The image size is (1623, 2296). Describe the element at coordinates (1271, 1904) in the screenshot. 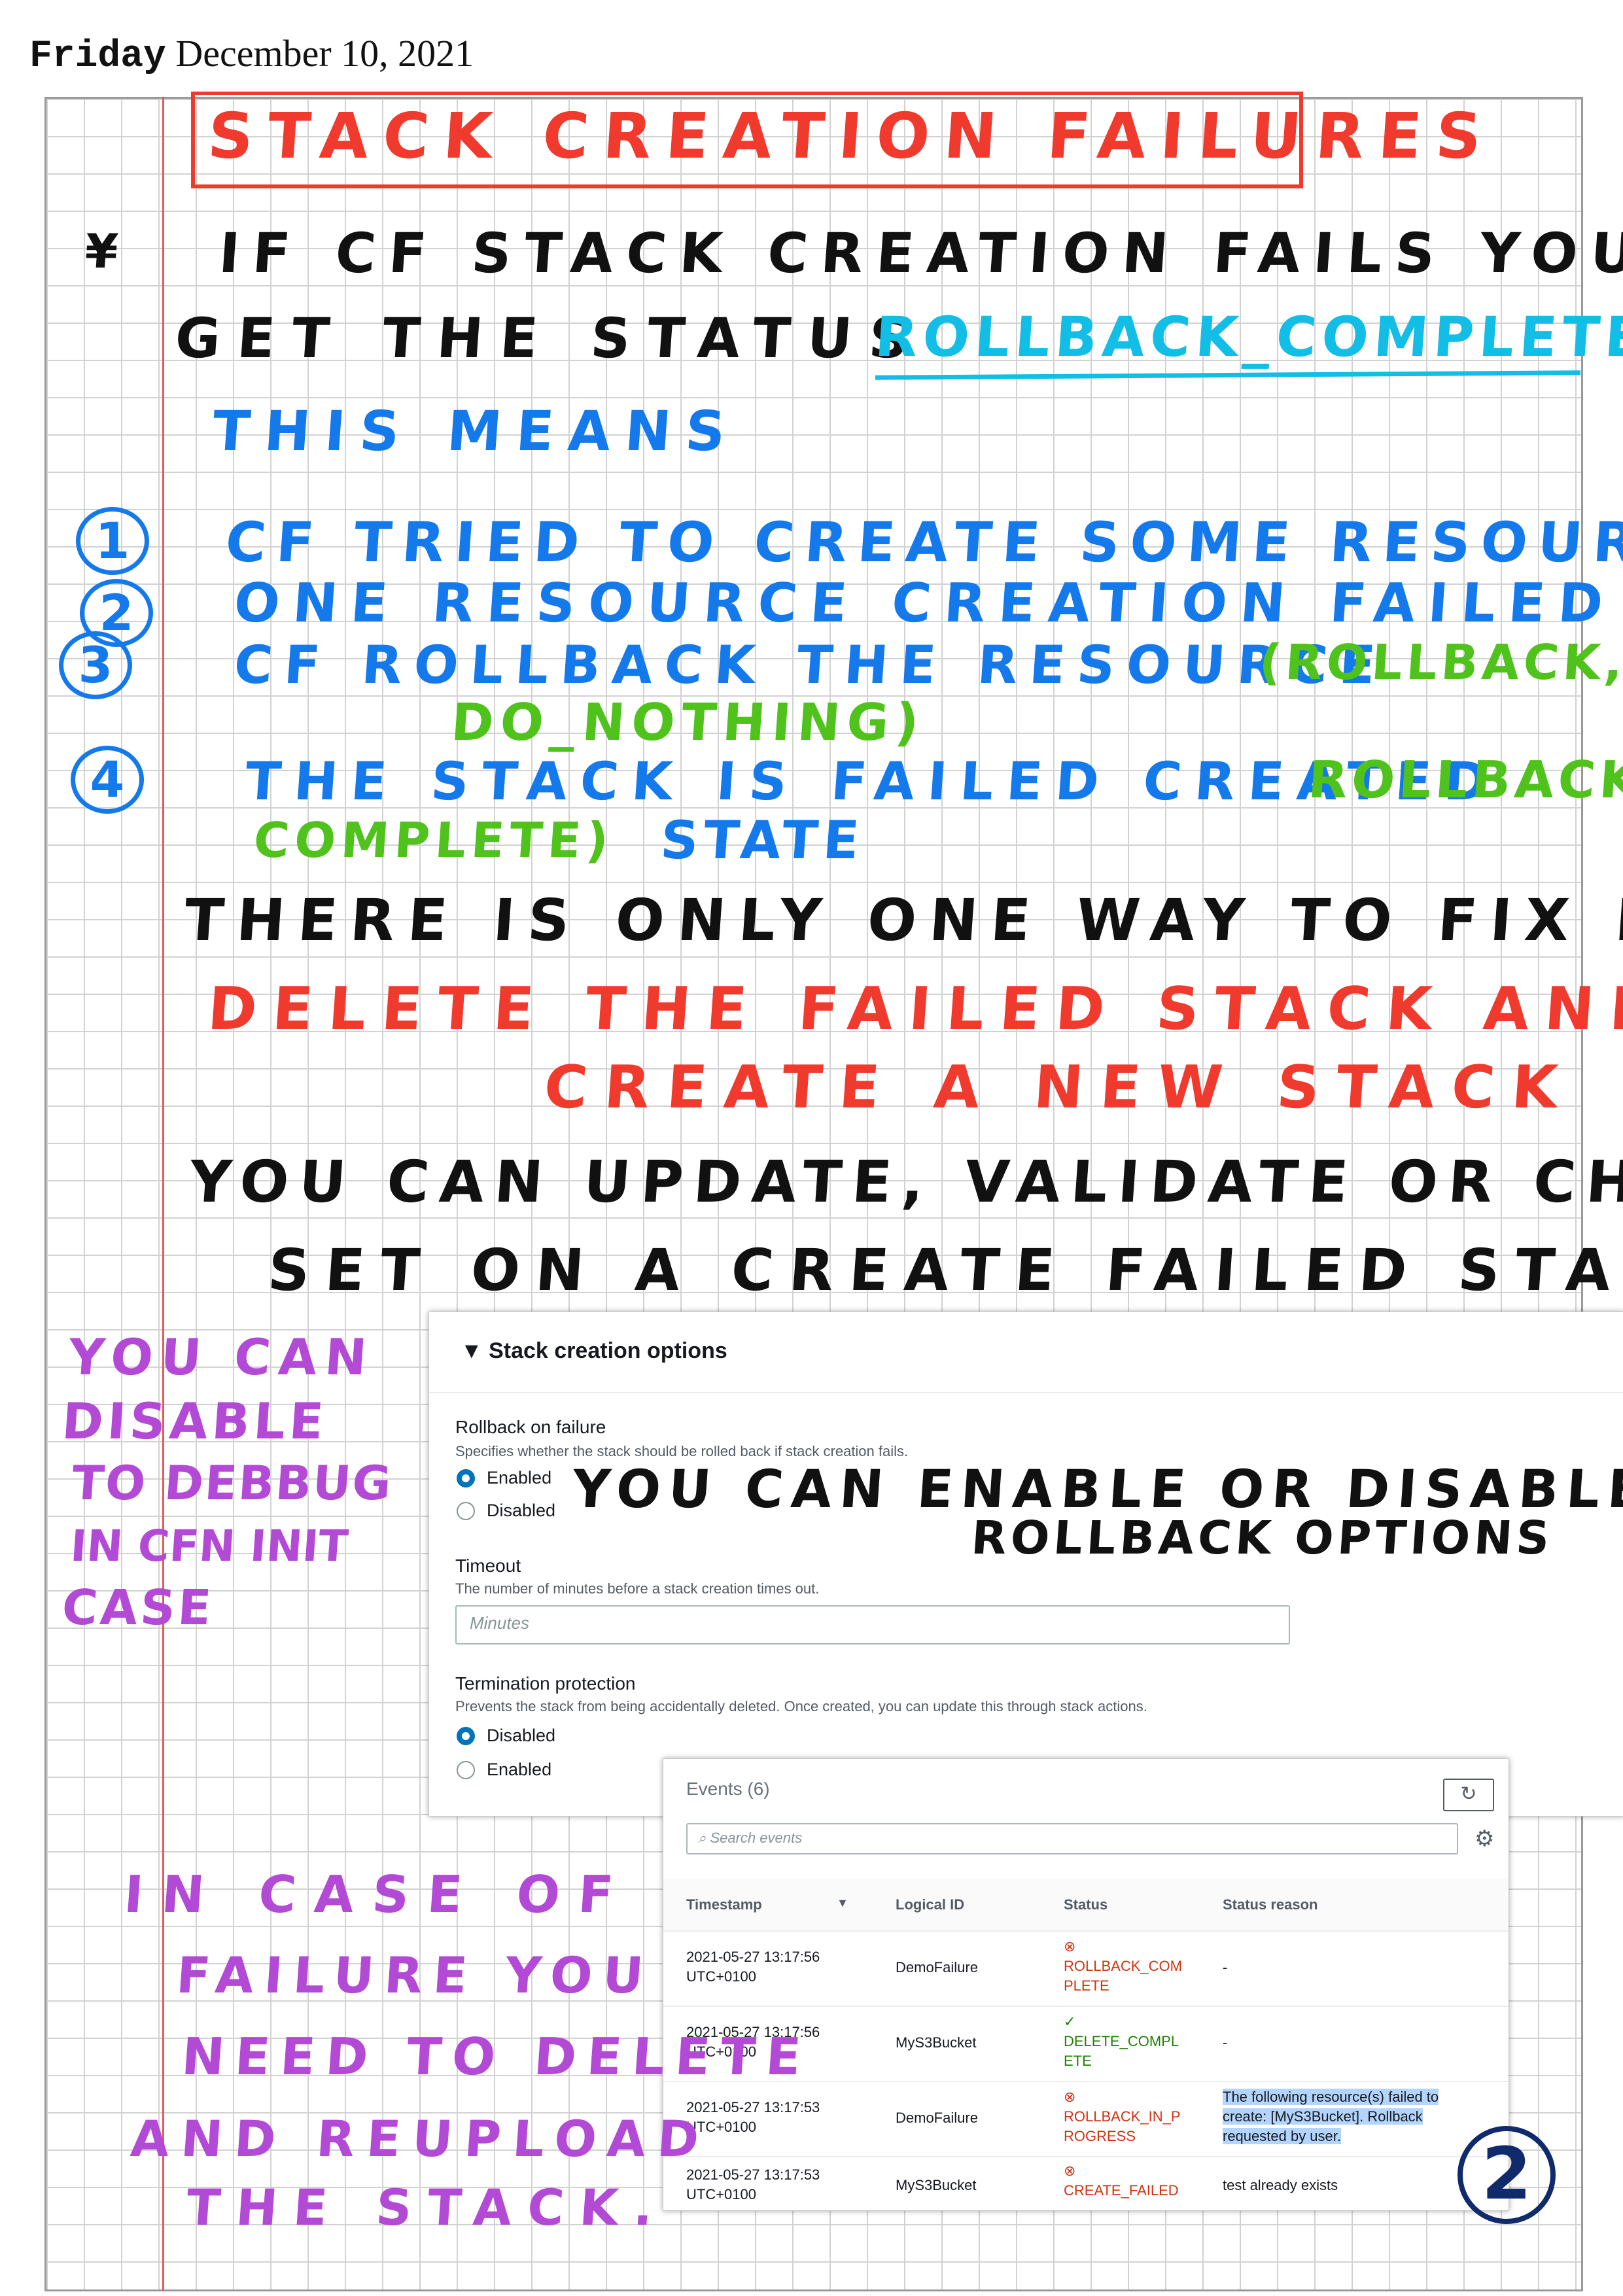

I see `col-status-reason: Status reason` at that location.